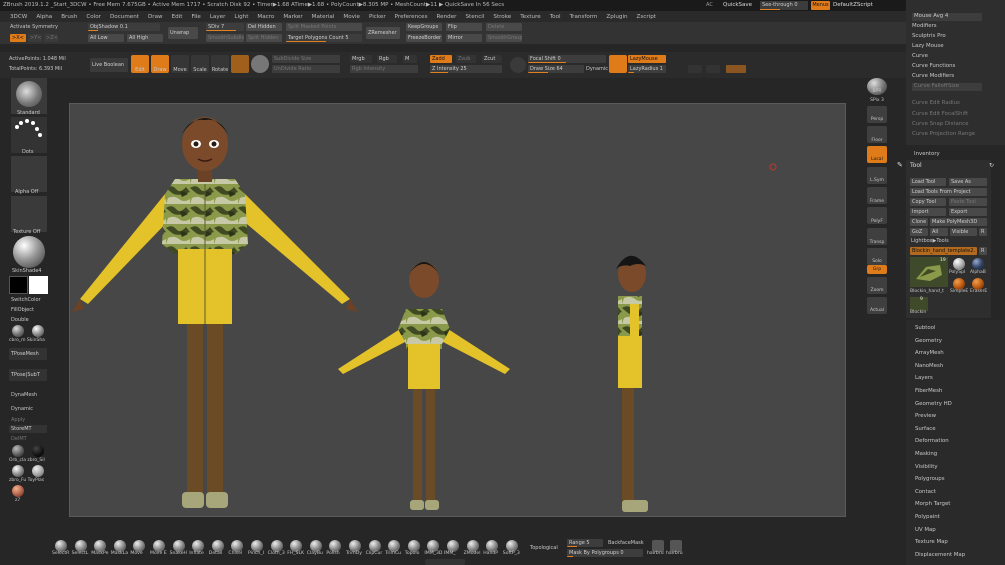  Describe the element at coordinates (35, 38) in the screenshot. I see `sym-y-toggle: >Y<` at that location.